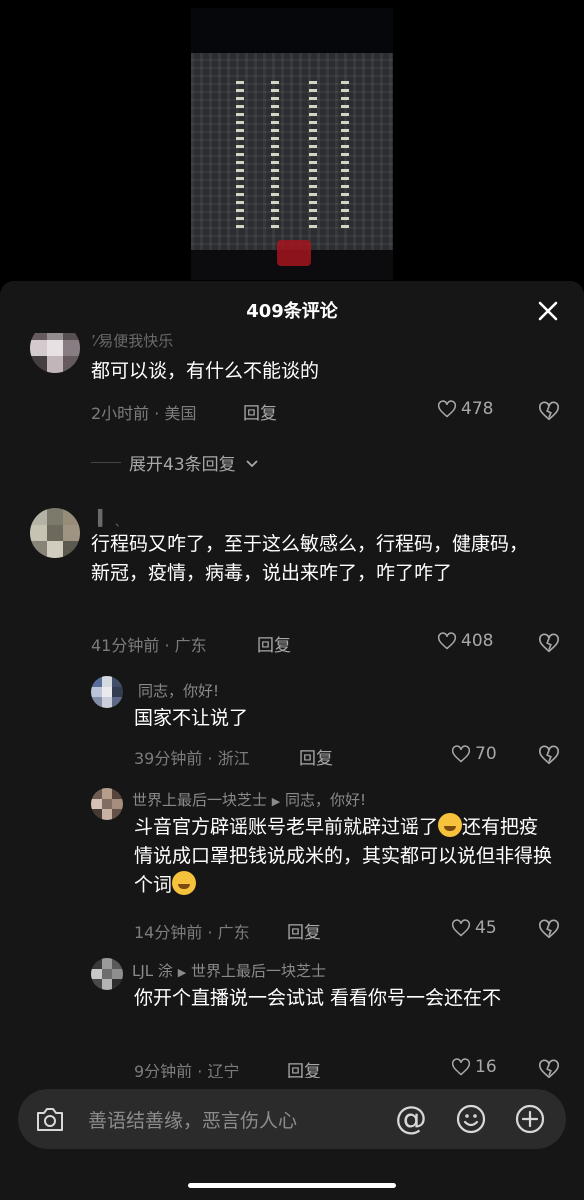  I want to click on comment-author: ▍ ˎ, so click(110, 518).